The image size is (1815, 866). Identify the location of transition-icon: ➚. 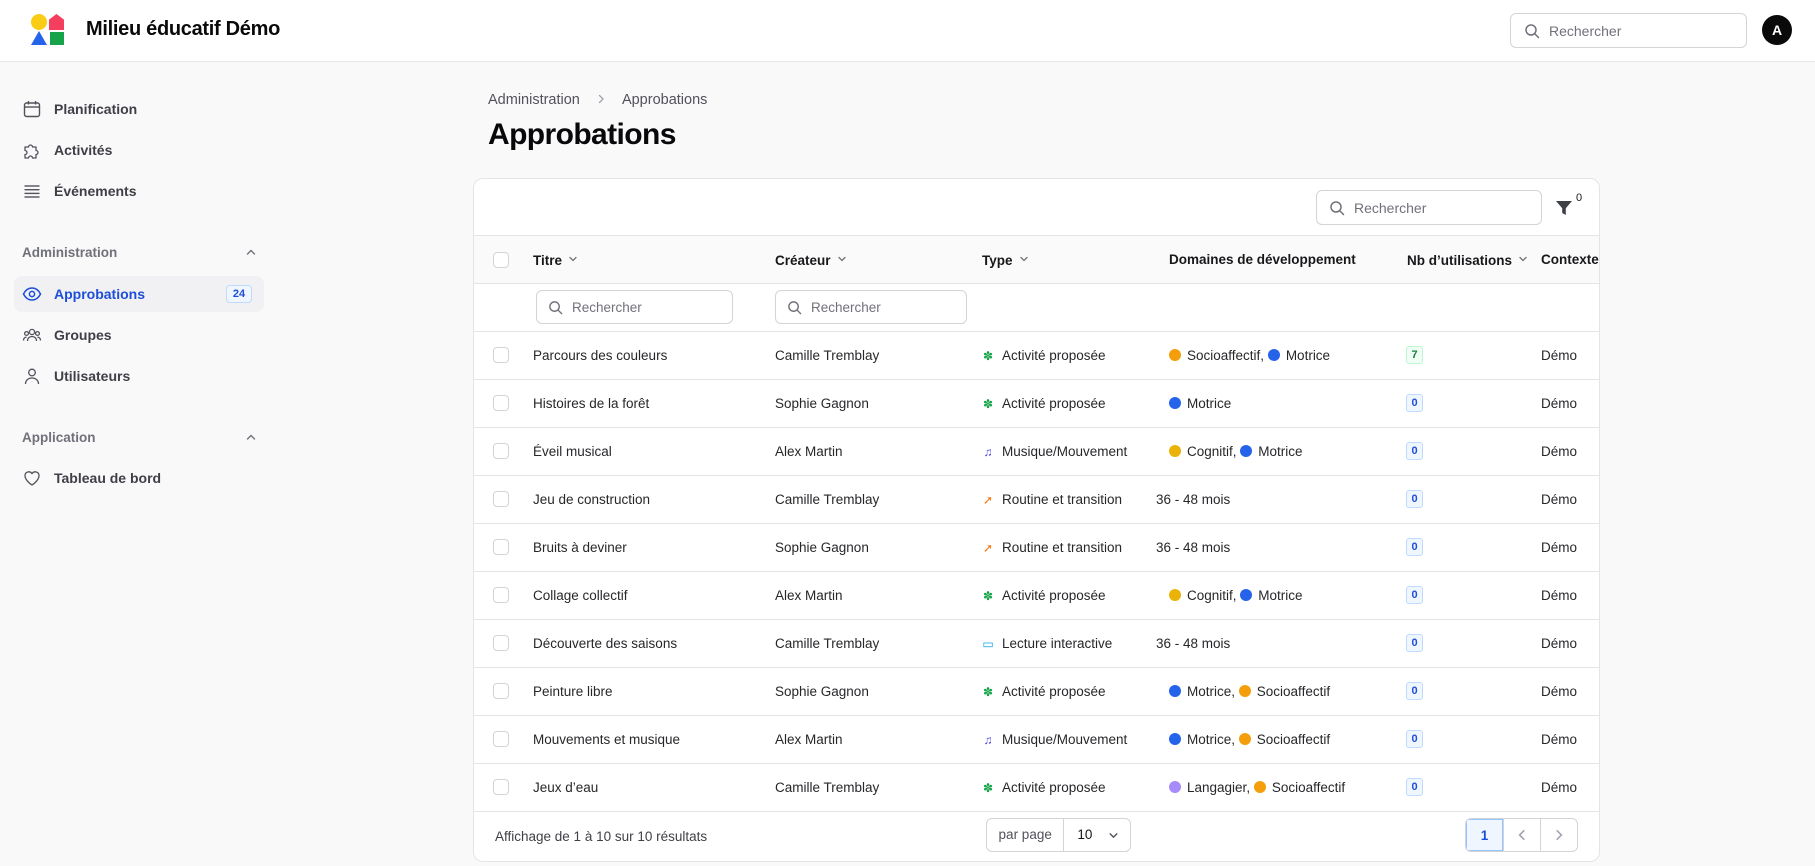
(988, 500).